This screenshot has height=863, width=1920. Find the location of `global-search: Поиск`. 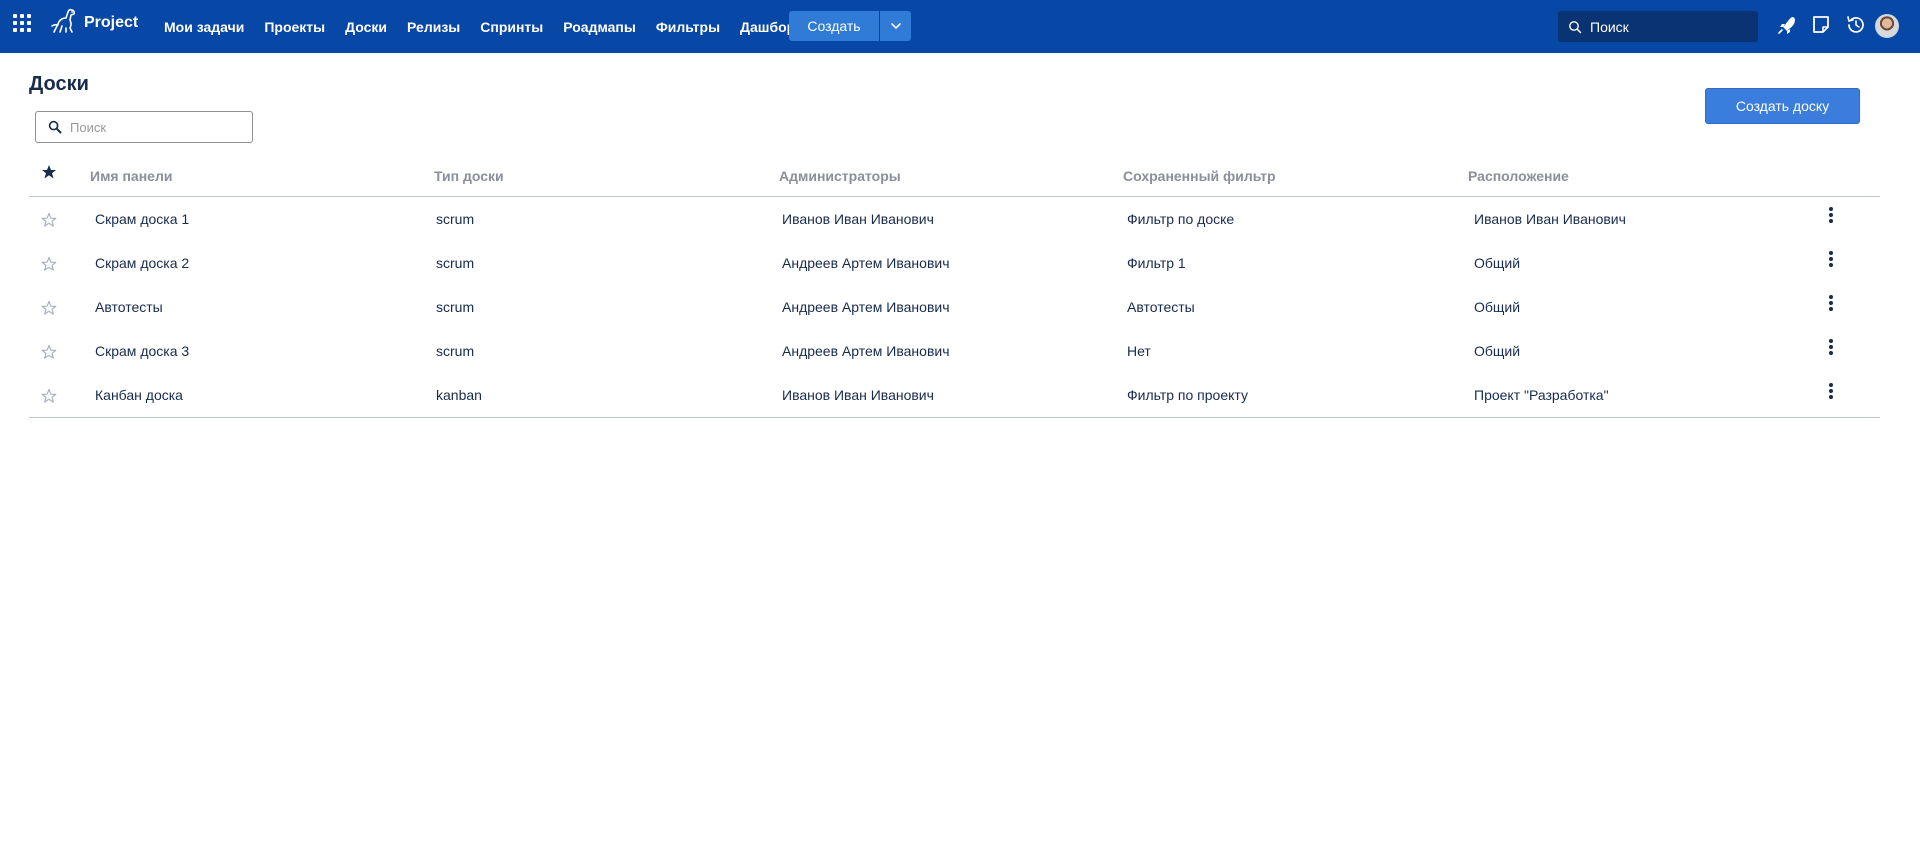

global-search: Поиск is located at coordinates (1658, 26).